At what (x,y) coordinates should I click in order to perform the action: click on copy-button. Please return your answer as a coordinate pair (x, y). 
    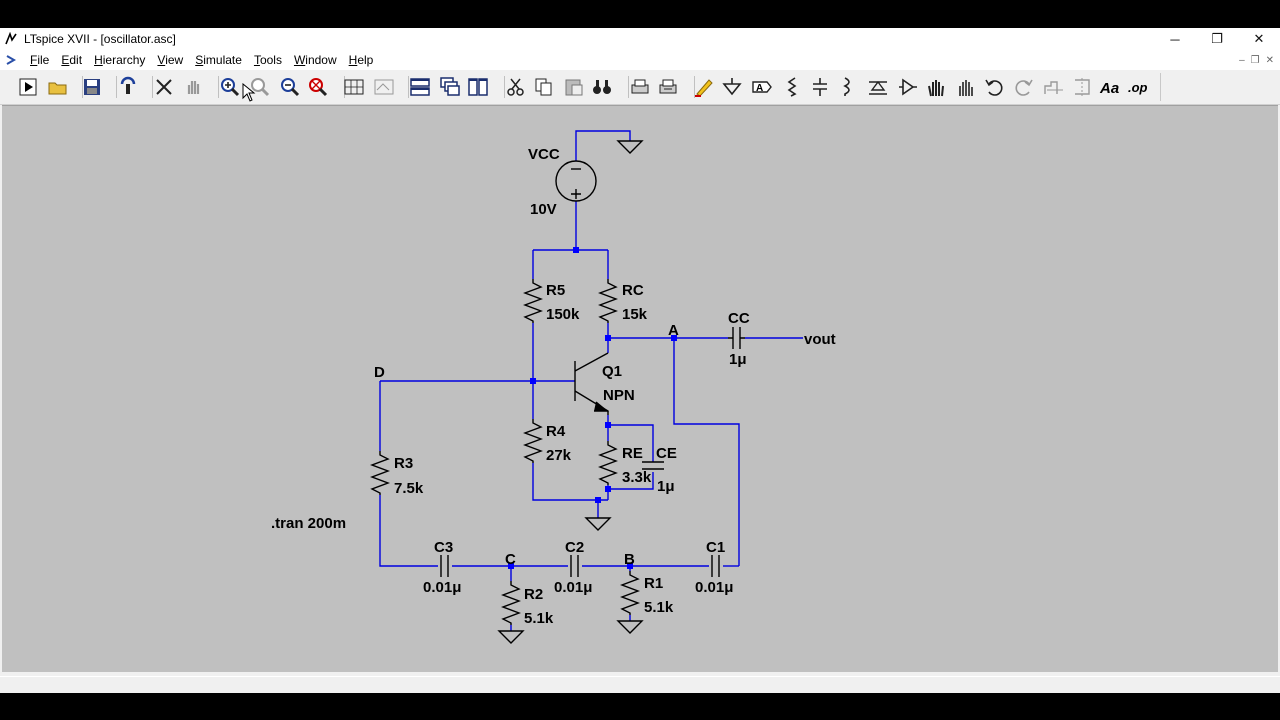
    Looking at the image, I should click on (544, 87).